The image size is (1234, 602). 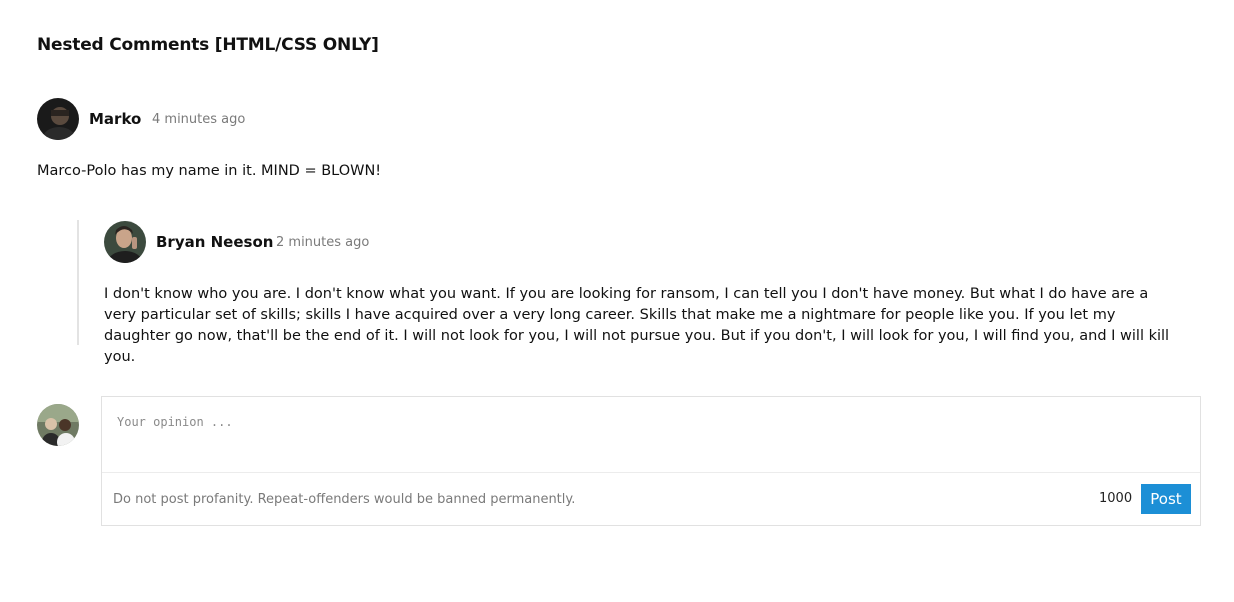 I want to click on comment-timestamp: 4 minutes ago, so click(x=199, y=119).